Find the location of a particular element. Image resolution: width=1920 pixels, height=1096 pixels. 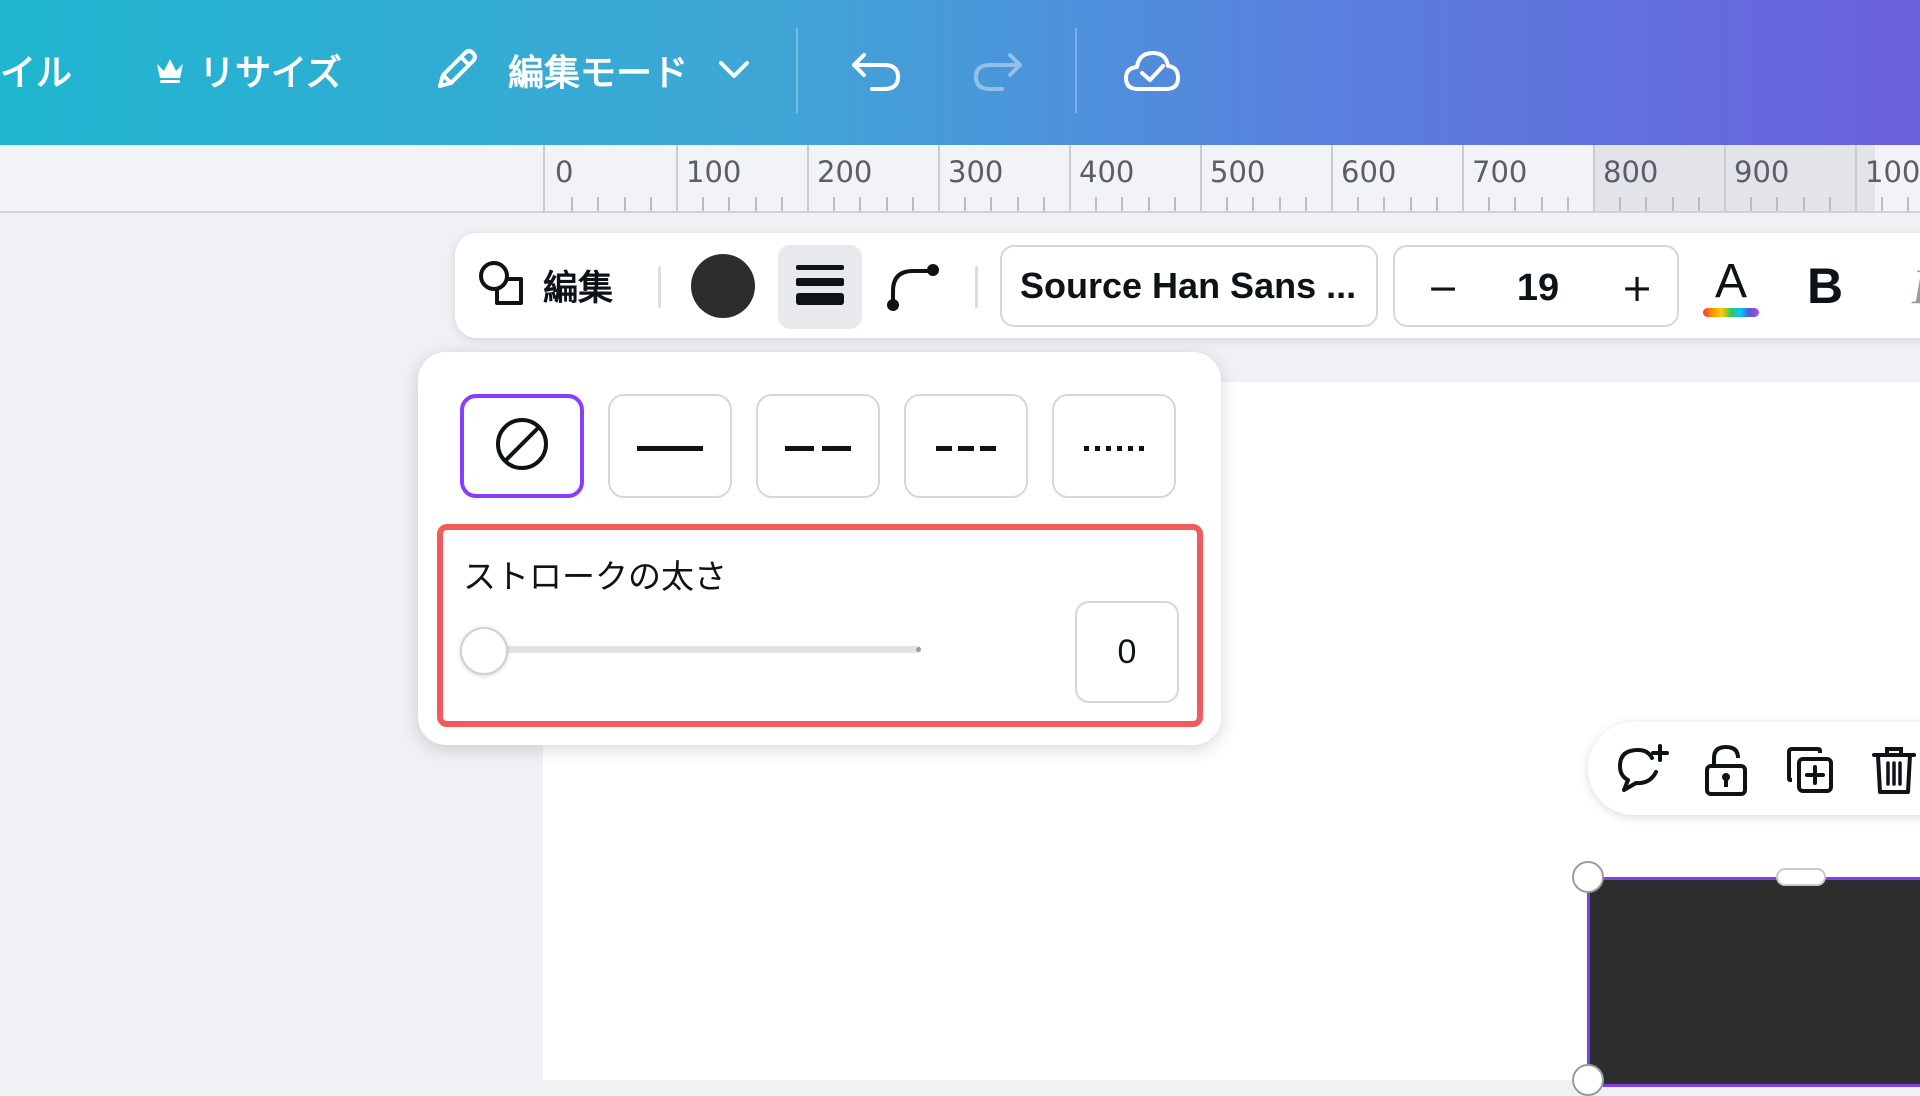

ruler-label: 100 is located at coordinates (714, 172).